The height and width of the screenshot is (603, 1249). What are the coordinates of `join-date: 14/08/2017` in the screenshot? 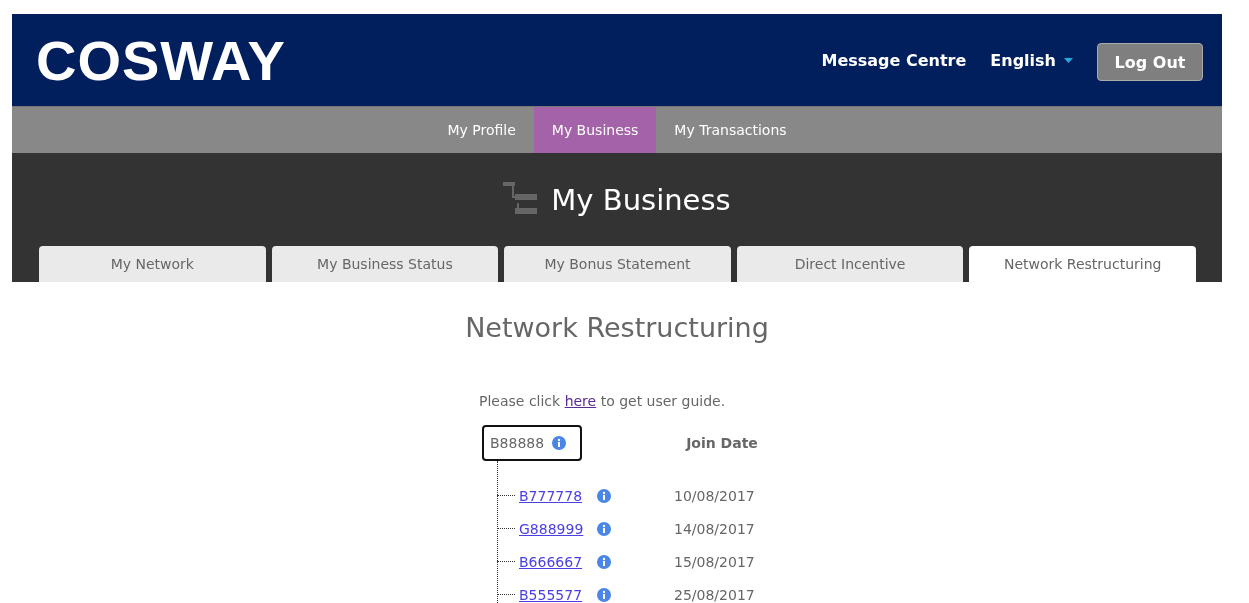 It's located at (714, 528).